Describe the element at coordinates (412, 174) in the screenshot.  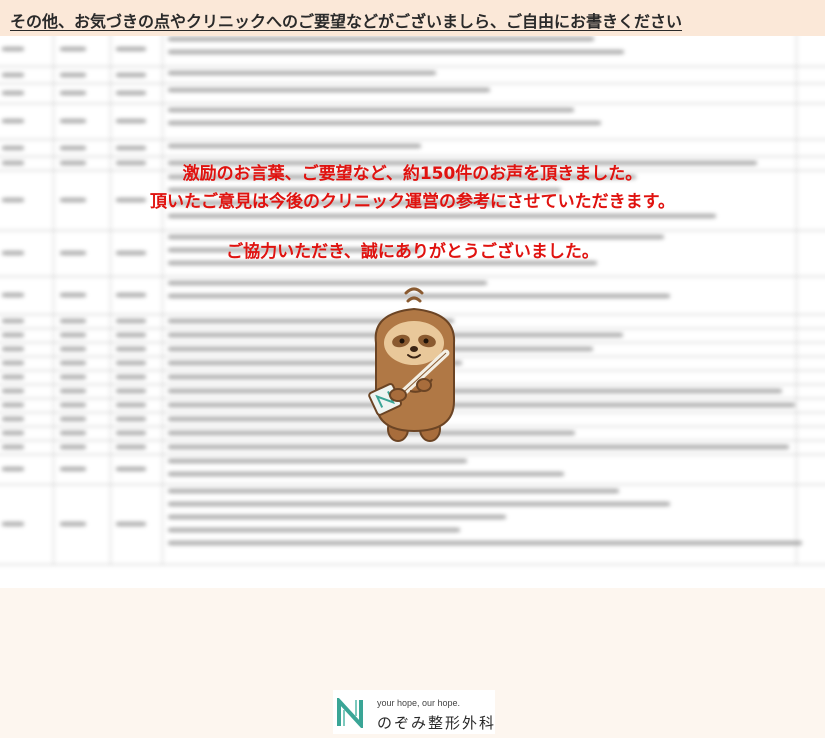
I see `message-line-1: 激励のお言葉、ご要望など、約150件のお声を頂きました。` at that location.